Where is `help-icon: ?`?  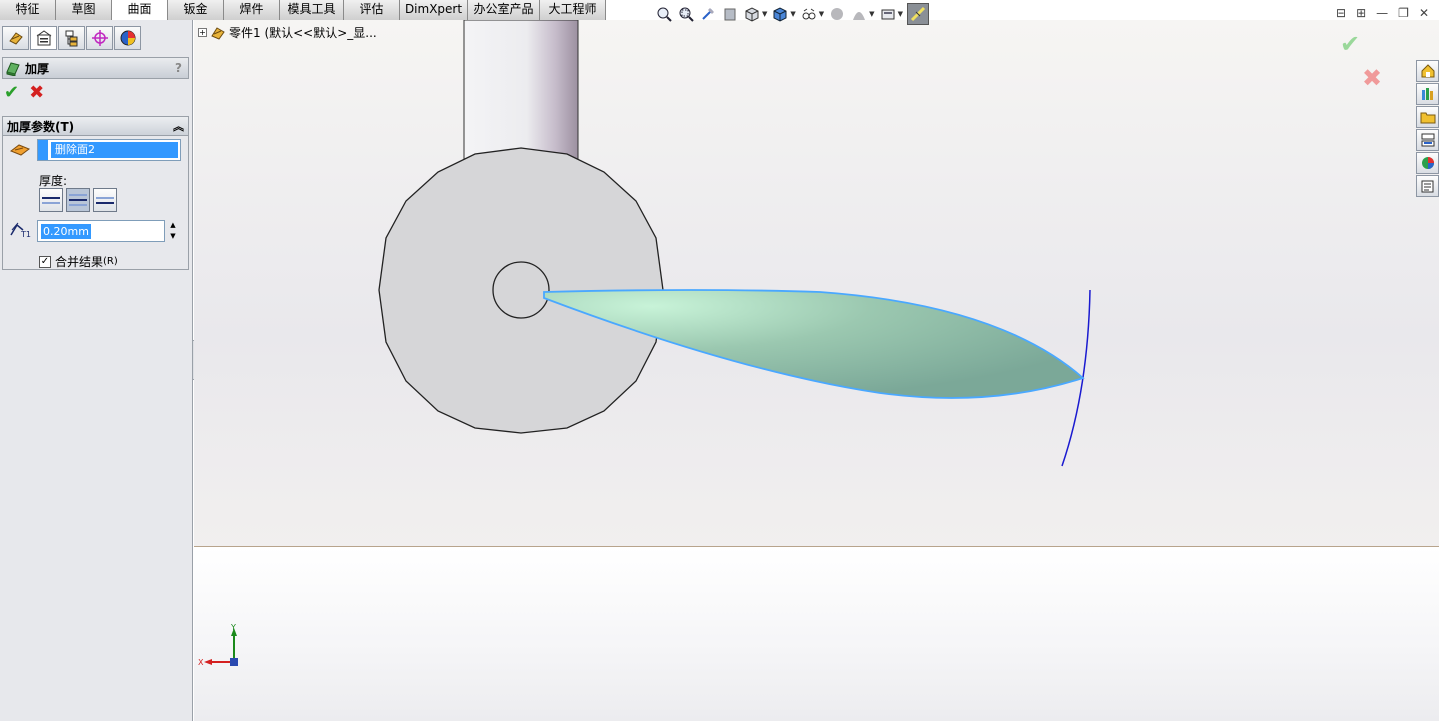 help-icon: ? is located at coordinates (178, 68).